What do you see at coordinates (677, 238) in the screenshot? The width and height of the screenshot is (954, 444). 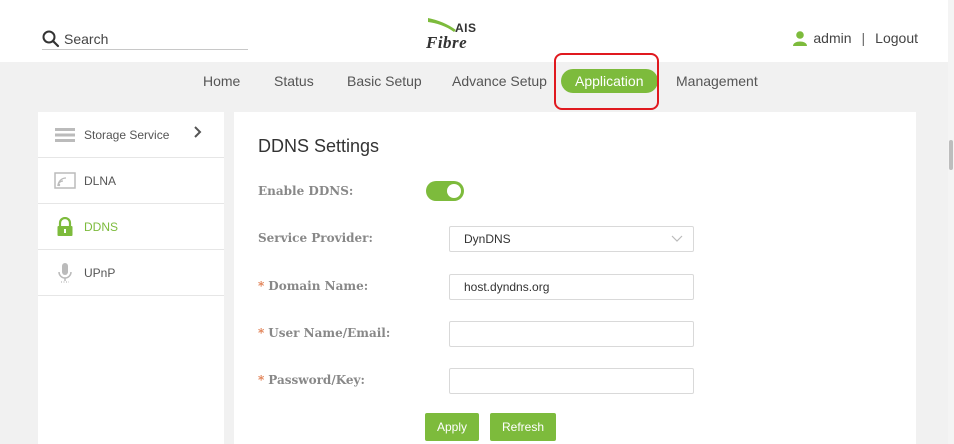 I see `chevron-down-icon` at bounding box center [677, 238].